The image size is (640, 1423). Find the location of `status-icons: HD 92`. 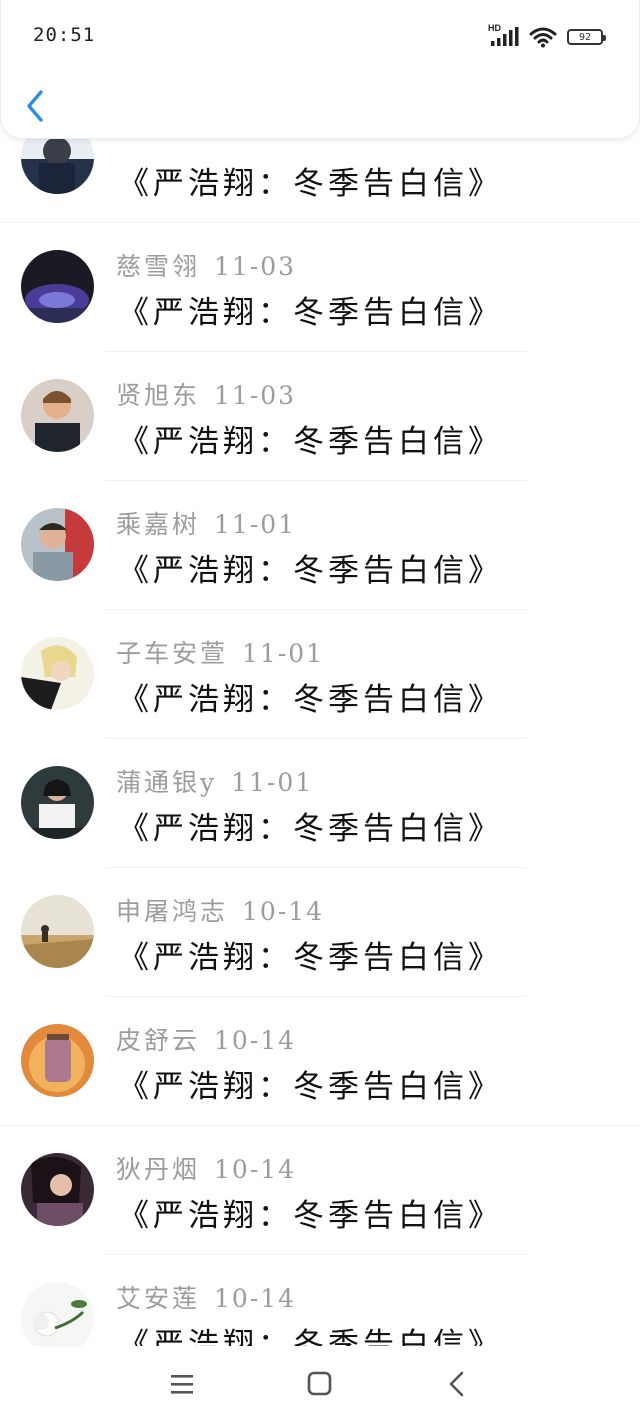

status-icons: HD 92 is located at coordinates (547, 35).